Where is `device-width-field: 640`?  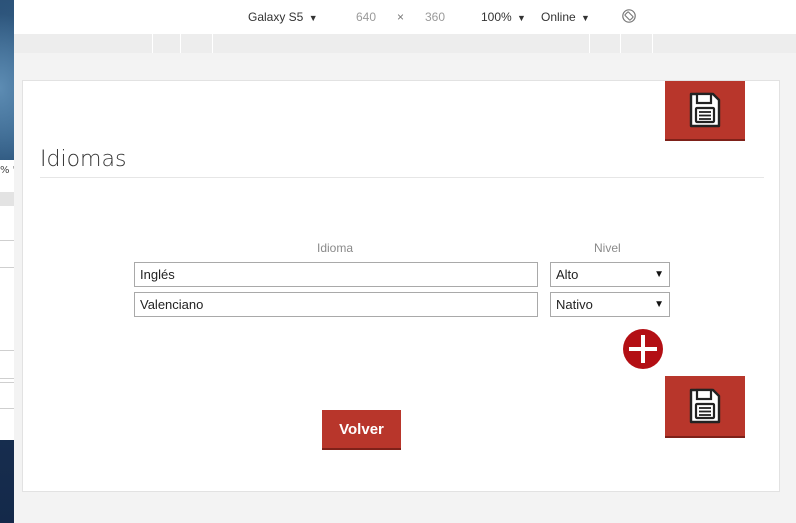
device-width-field: 640 is located at coordinates (366, 17).